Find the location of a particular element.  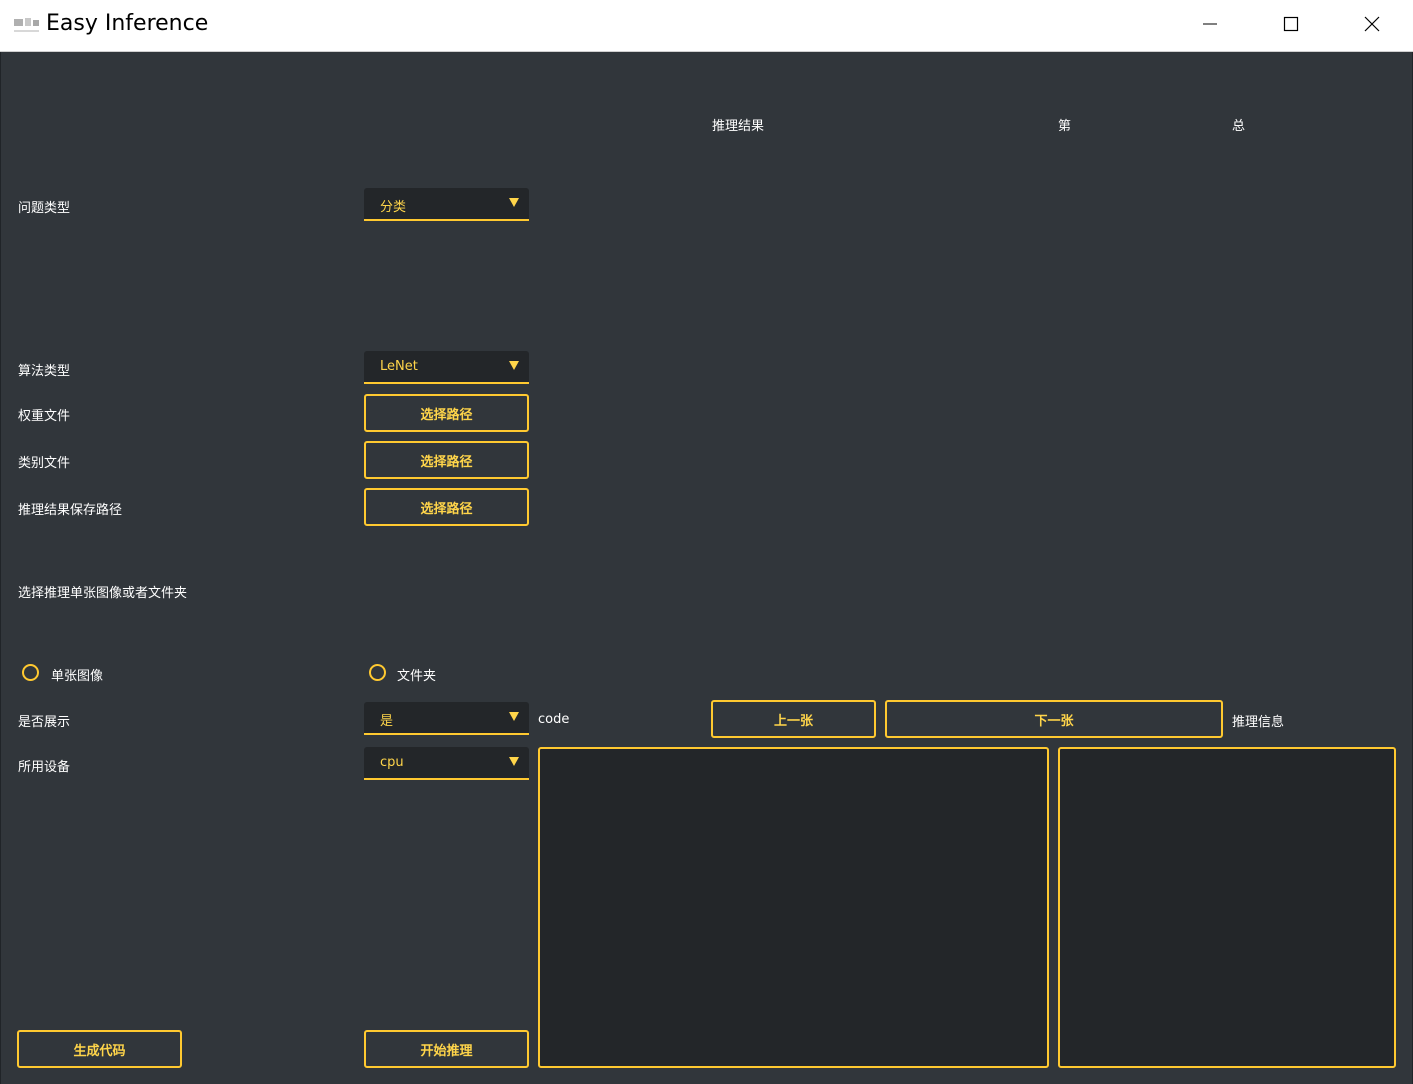

problem-type-select: 分类 is located at coordinates (446, 204).